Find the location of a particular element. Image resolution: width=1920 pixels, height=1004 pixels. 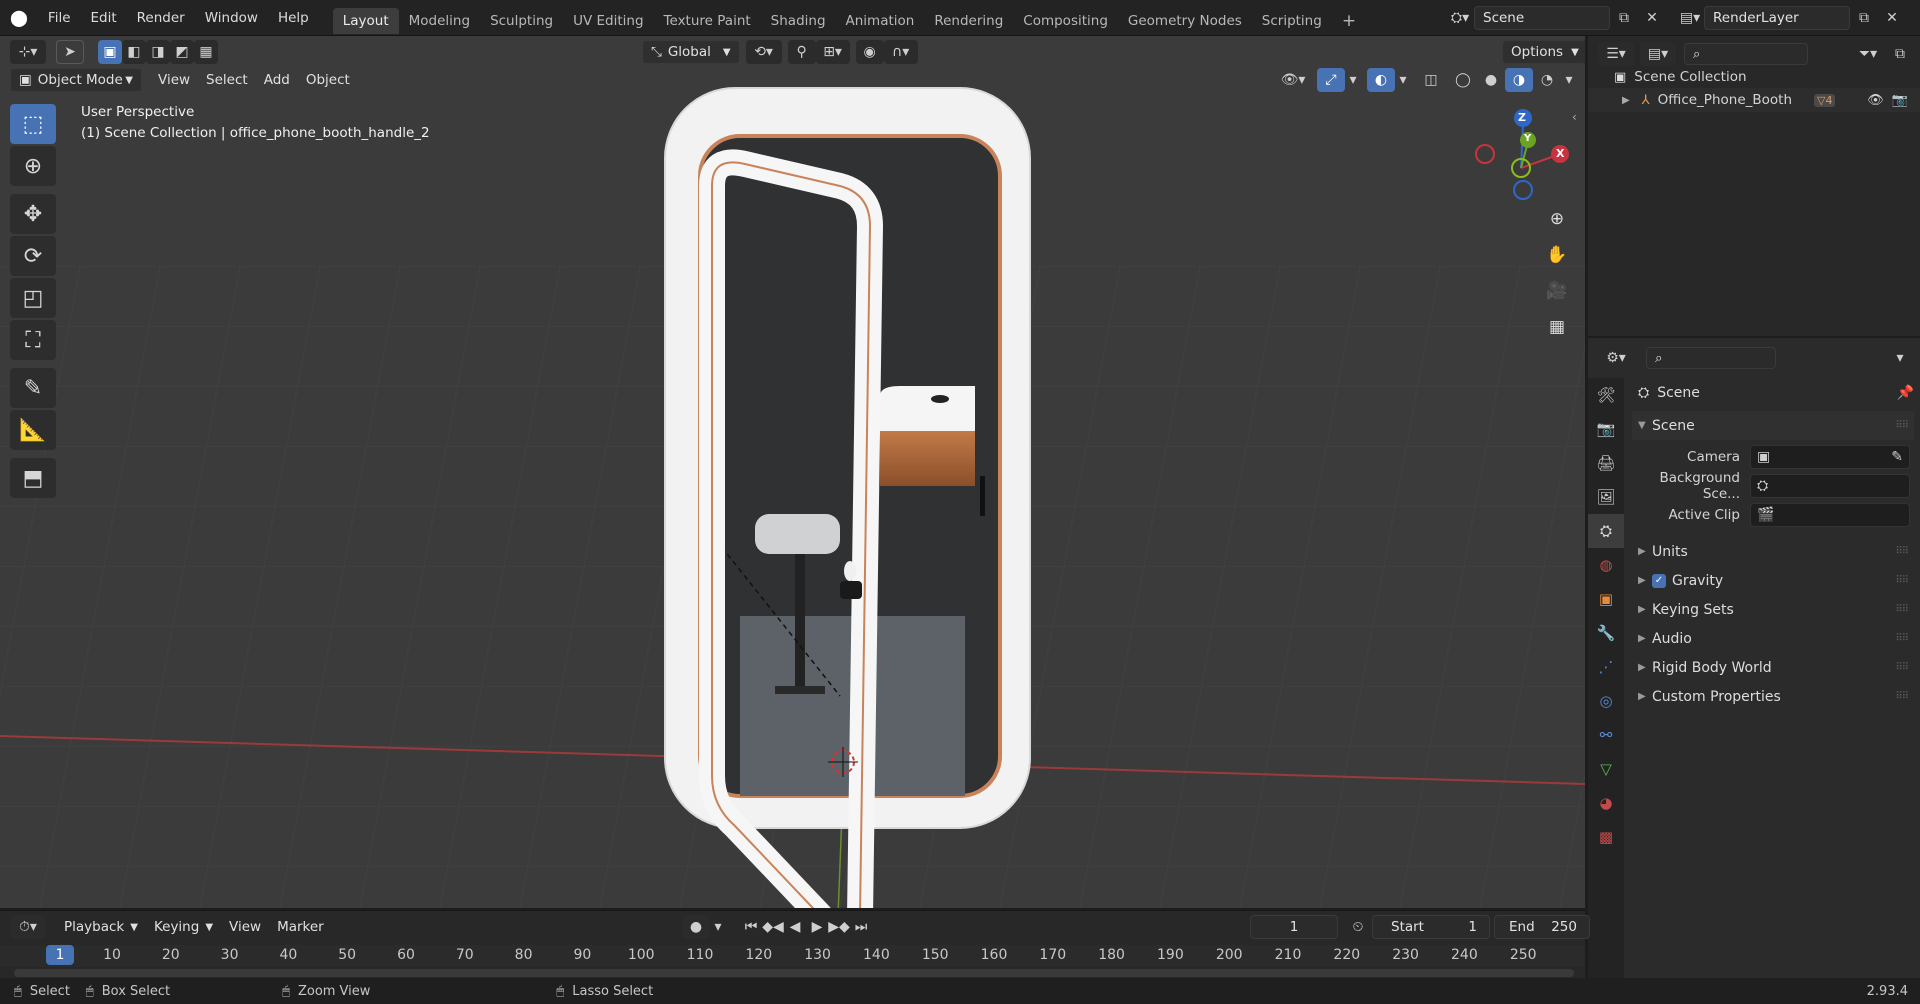

menu-edit: Edit is located at coordinates (104, 18).